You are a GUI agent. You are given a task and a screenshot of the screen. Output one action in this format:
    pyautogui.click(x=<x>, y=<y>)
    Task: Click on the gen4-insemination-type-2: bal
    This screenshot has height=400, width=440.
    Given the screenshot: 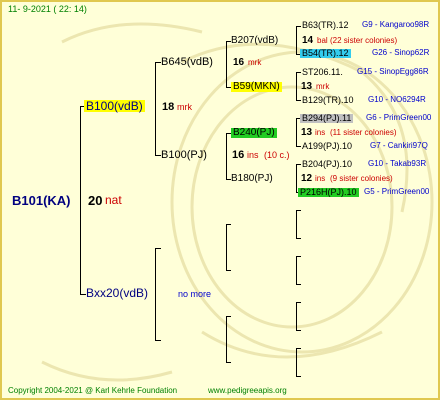 What is the action you would take?
    pyautogui.click(x=322, y=40)
    